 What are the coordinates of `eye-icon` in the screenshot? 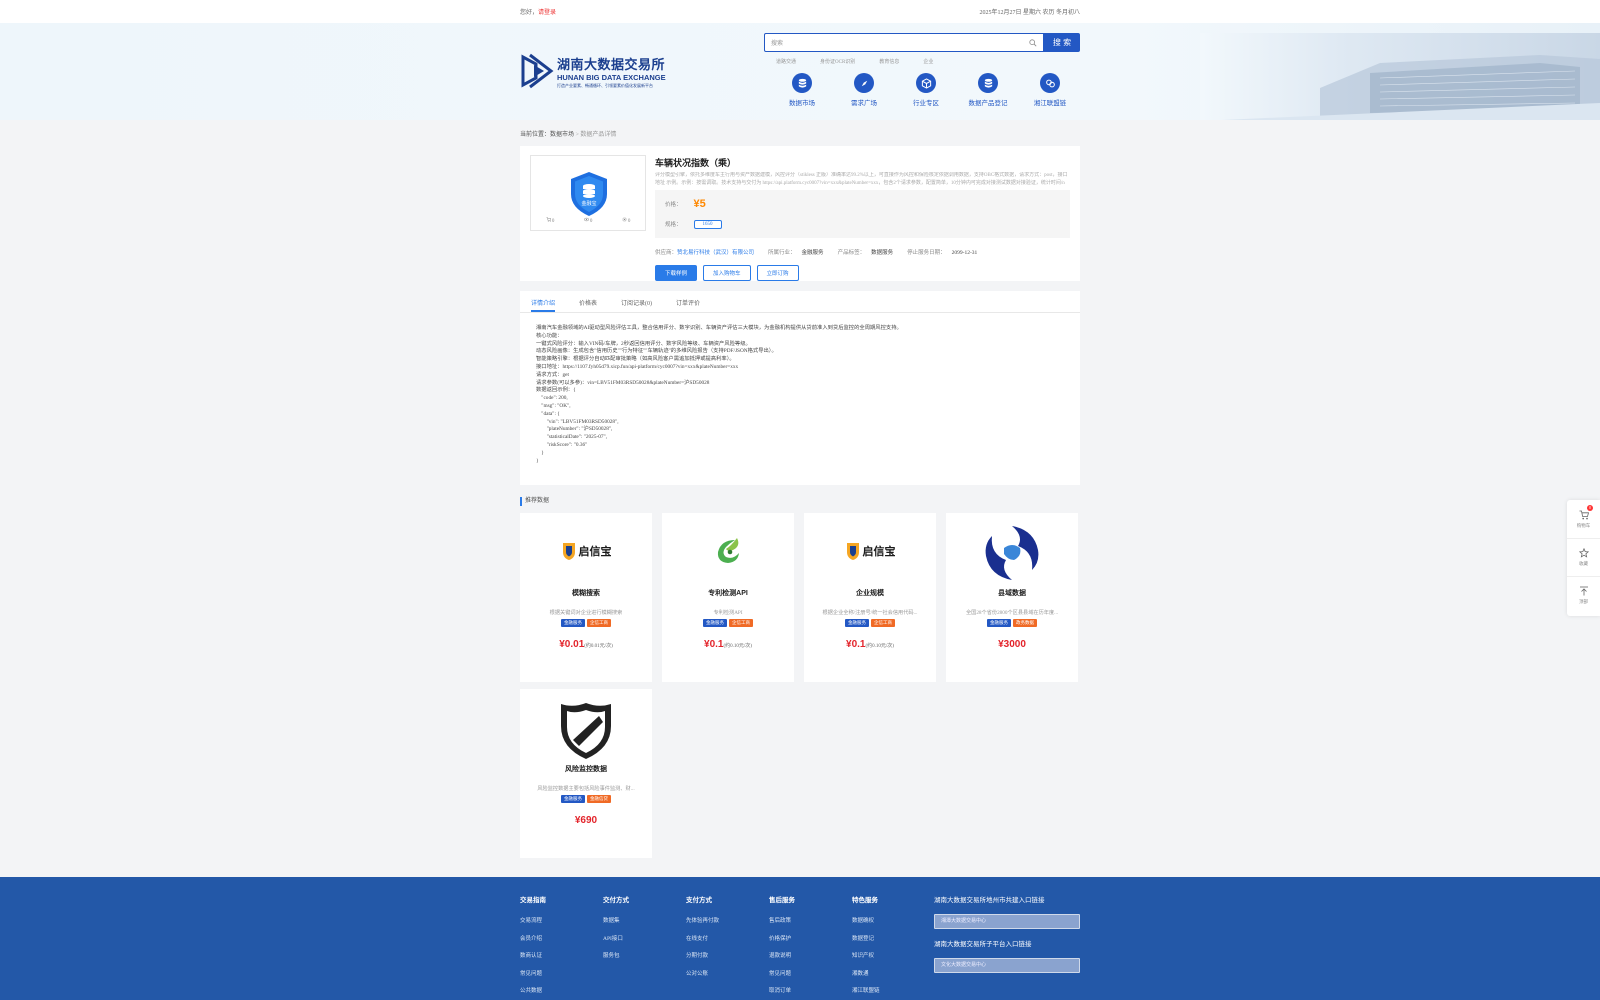 It's located at (586, 219).